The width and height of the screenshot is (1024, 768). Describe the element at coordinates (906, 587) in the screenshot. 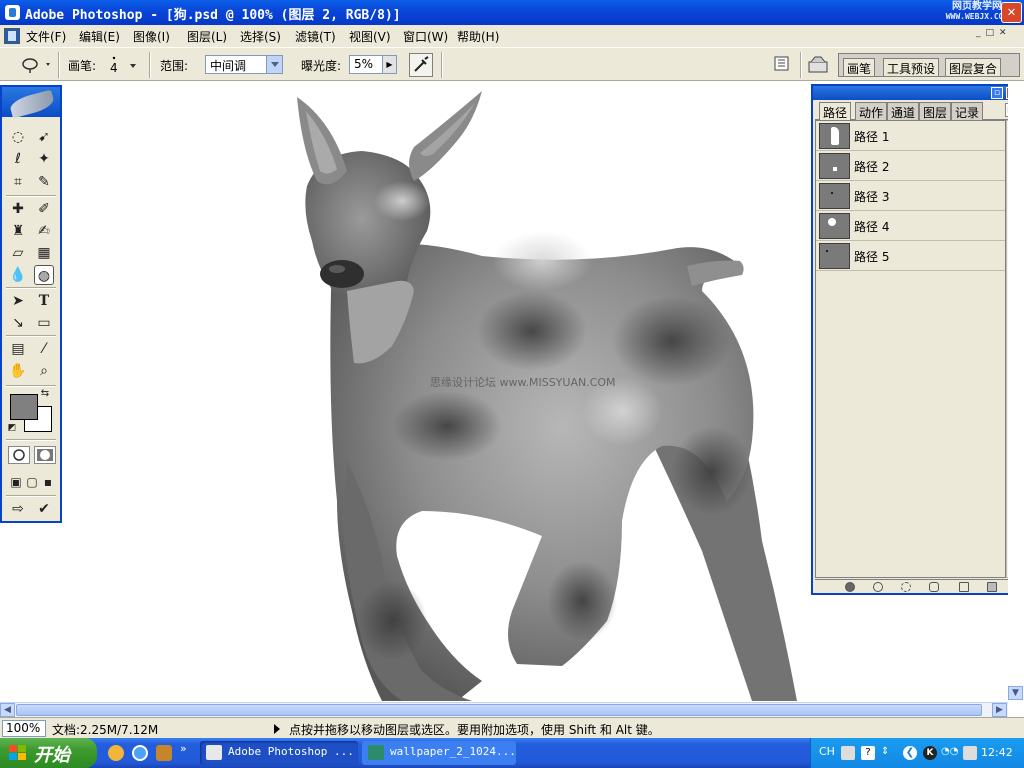

I see `load-path-as-selection-icon` at that location.